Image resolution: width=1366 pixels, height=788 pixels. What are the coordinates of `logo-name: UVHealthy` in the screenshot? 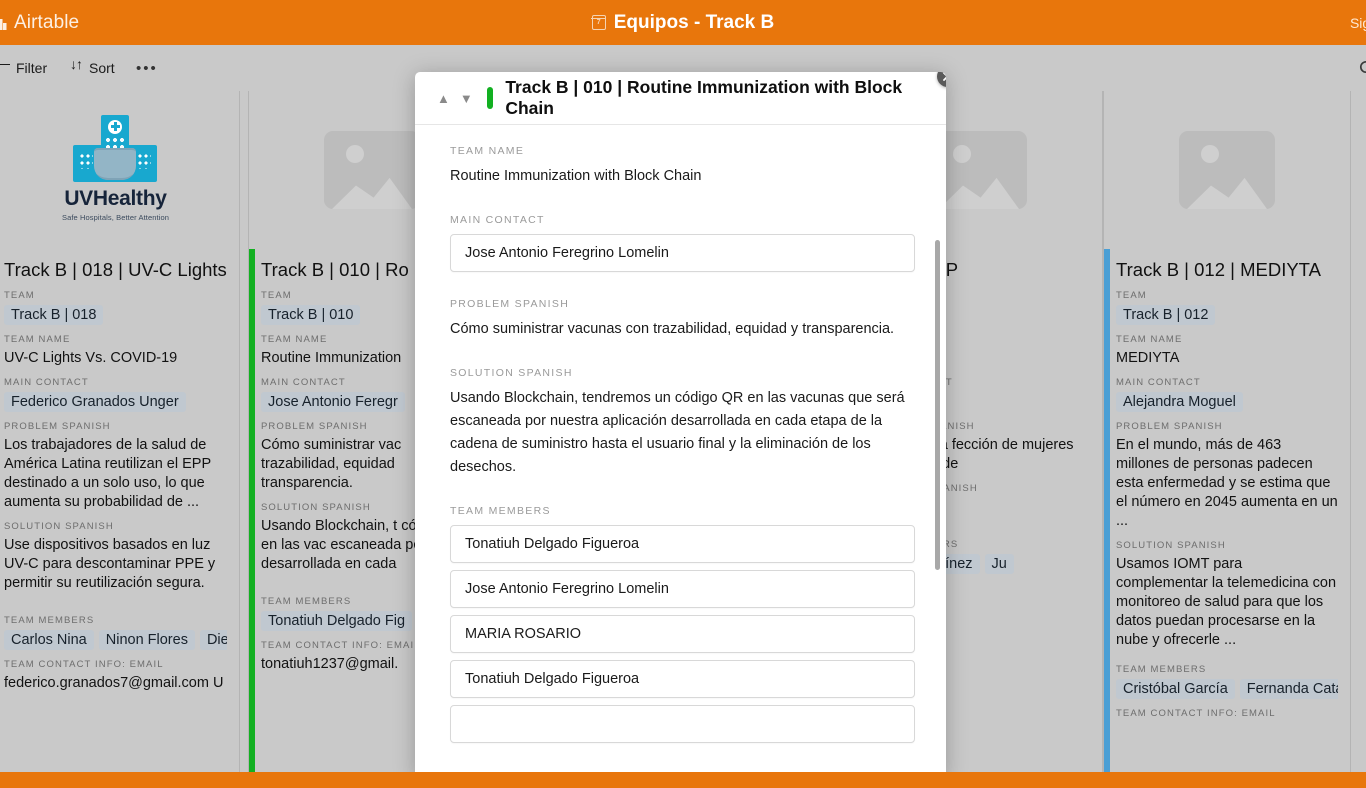 It's located at (115, 198).